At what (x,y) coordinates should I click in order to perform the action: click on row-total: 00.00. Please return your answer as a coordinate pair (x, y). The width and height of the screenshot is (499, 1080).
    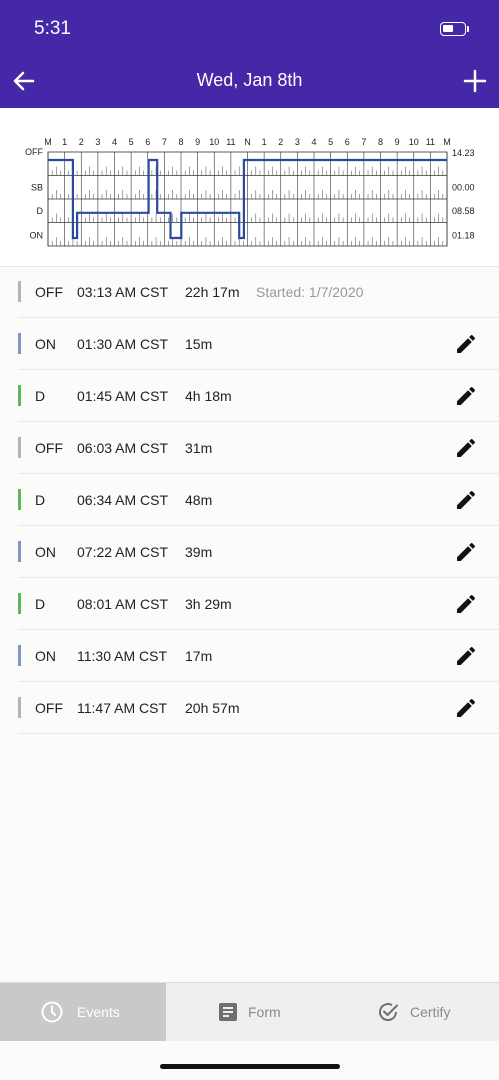
    Looking at the image, I should click on (463, 187).